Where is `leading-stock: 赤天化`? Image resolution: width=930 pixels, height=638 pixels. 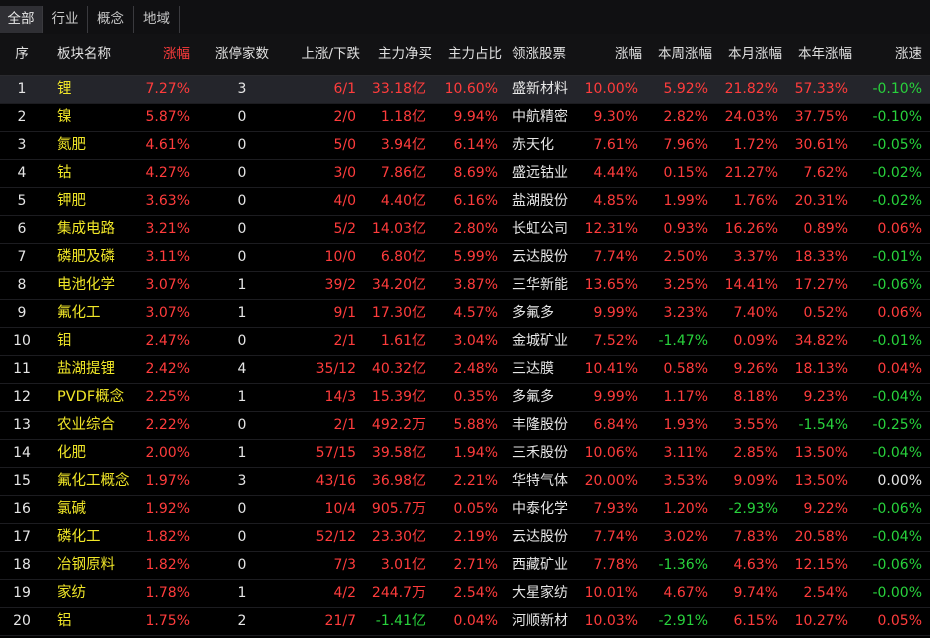
leading-stock: 赤天化 is located at coordinates (533, 145).